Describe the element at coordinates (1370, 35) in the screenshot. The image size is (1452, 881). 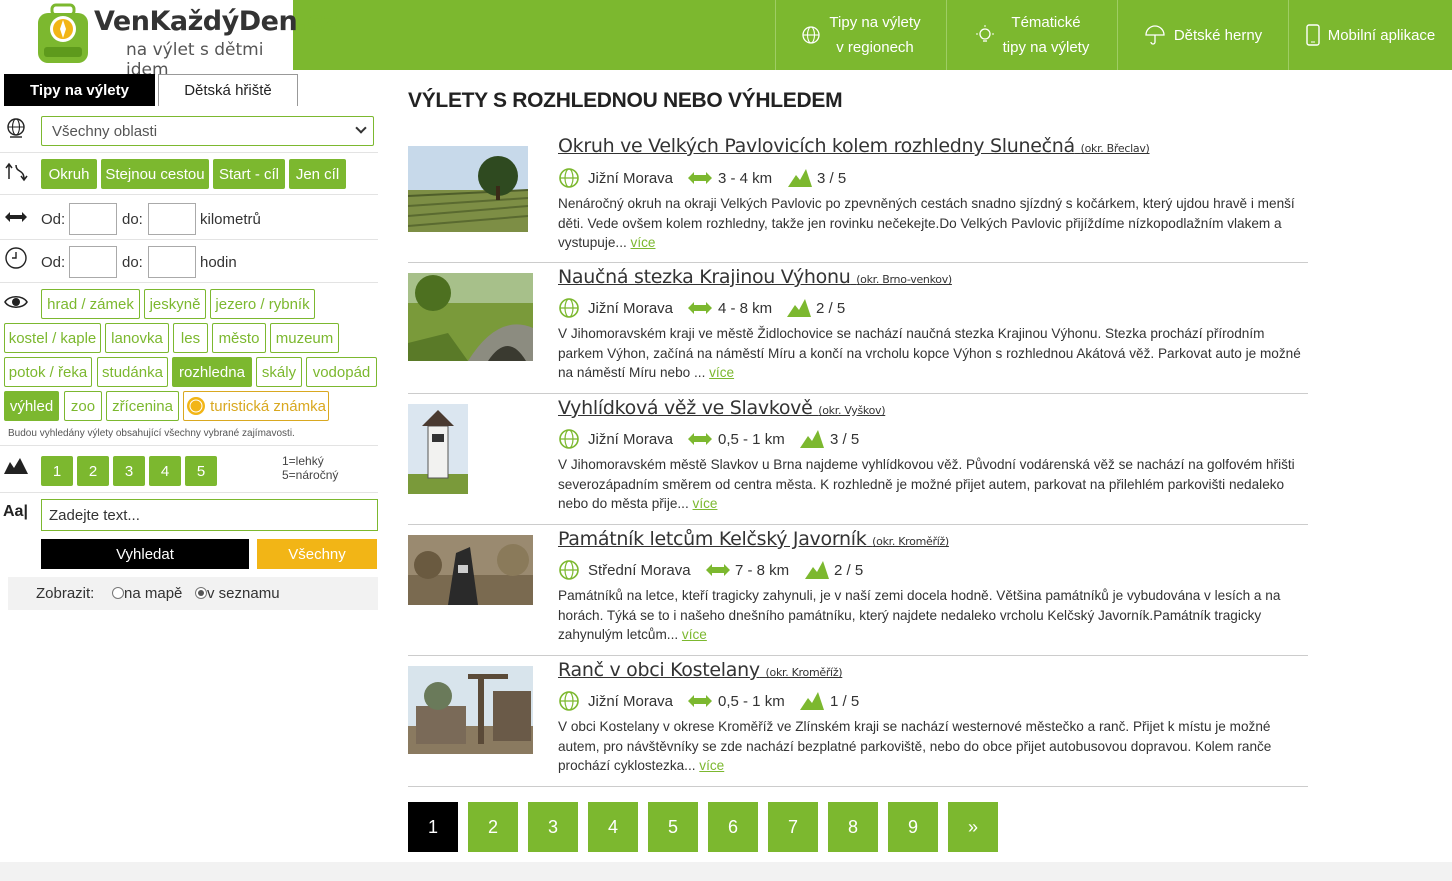
I see `nav-mobile-app: Mobilní aplikace` at that location.